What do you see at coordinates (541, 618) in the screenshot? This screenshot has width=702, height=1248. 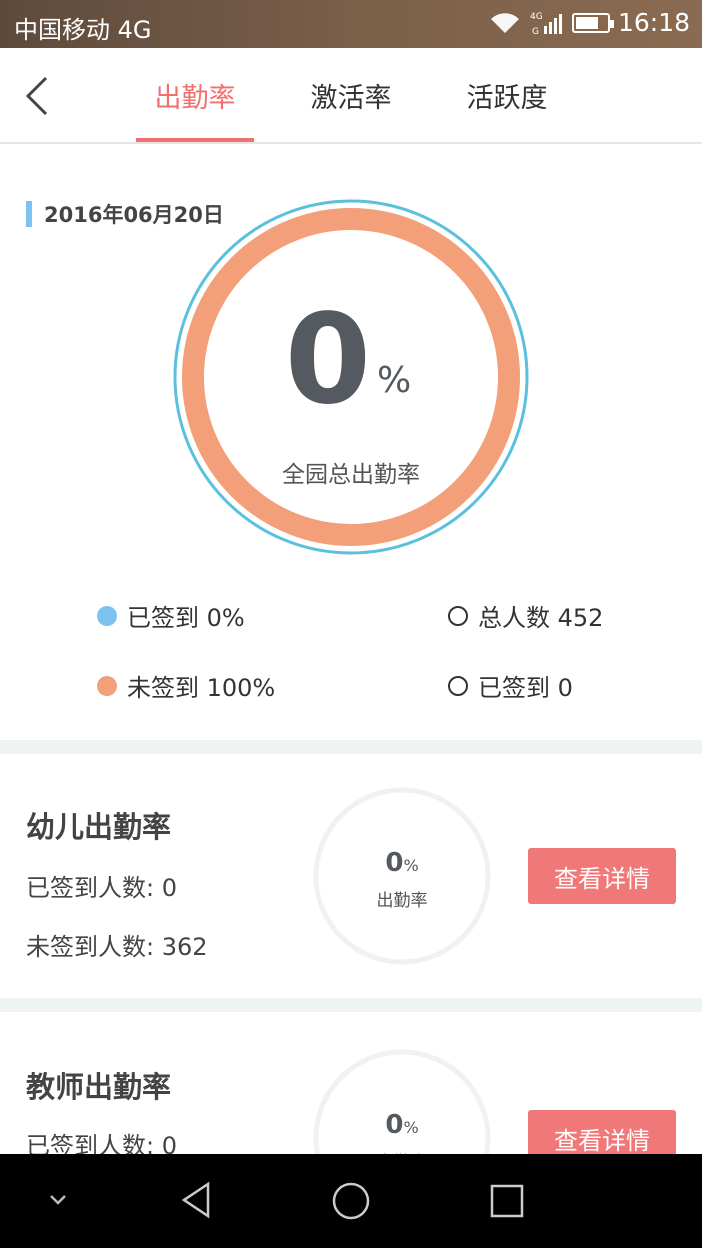 I see `legend-total-text: 总人数 452` at bounding box center [541, 618].